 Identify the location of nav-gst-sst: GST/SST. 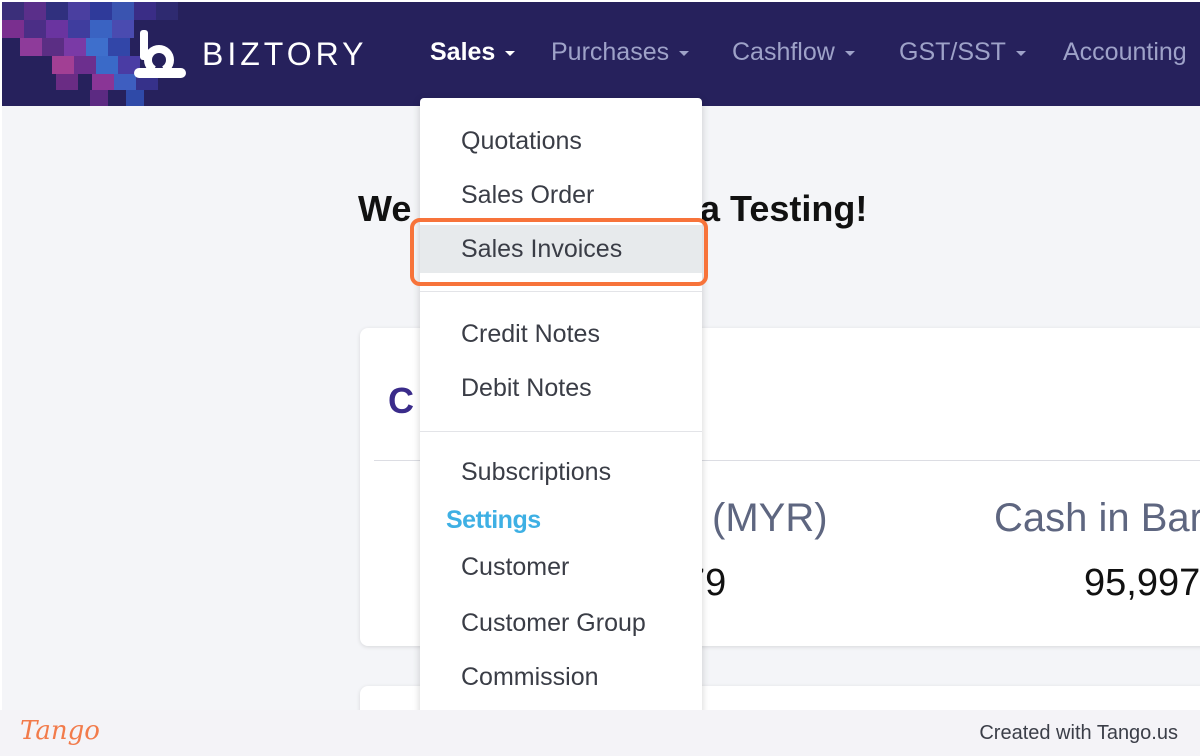
(962, 52).